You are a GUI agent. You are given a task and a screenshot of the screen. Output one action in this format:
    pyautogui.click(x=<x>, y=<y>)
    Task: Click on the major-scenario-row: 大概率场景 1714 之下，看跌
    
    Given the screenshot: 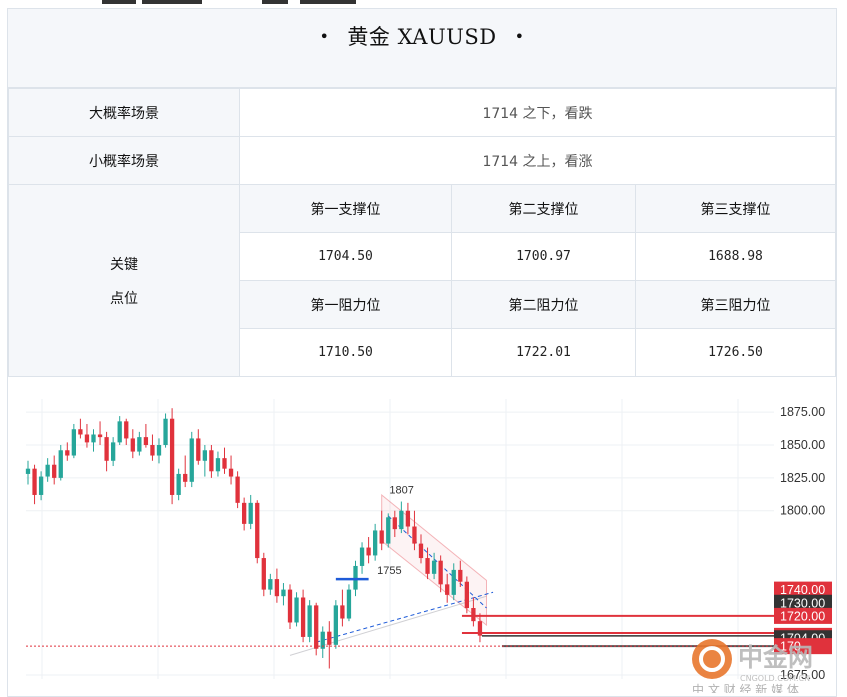 What is the action you would take?
    pyautogui.click(x=422, y=112)
    